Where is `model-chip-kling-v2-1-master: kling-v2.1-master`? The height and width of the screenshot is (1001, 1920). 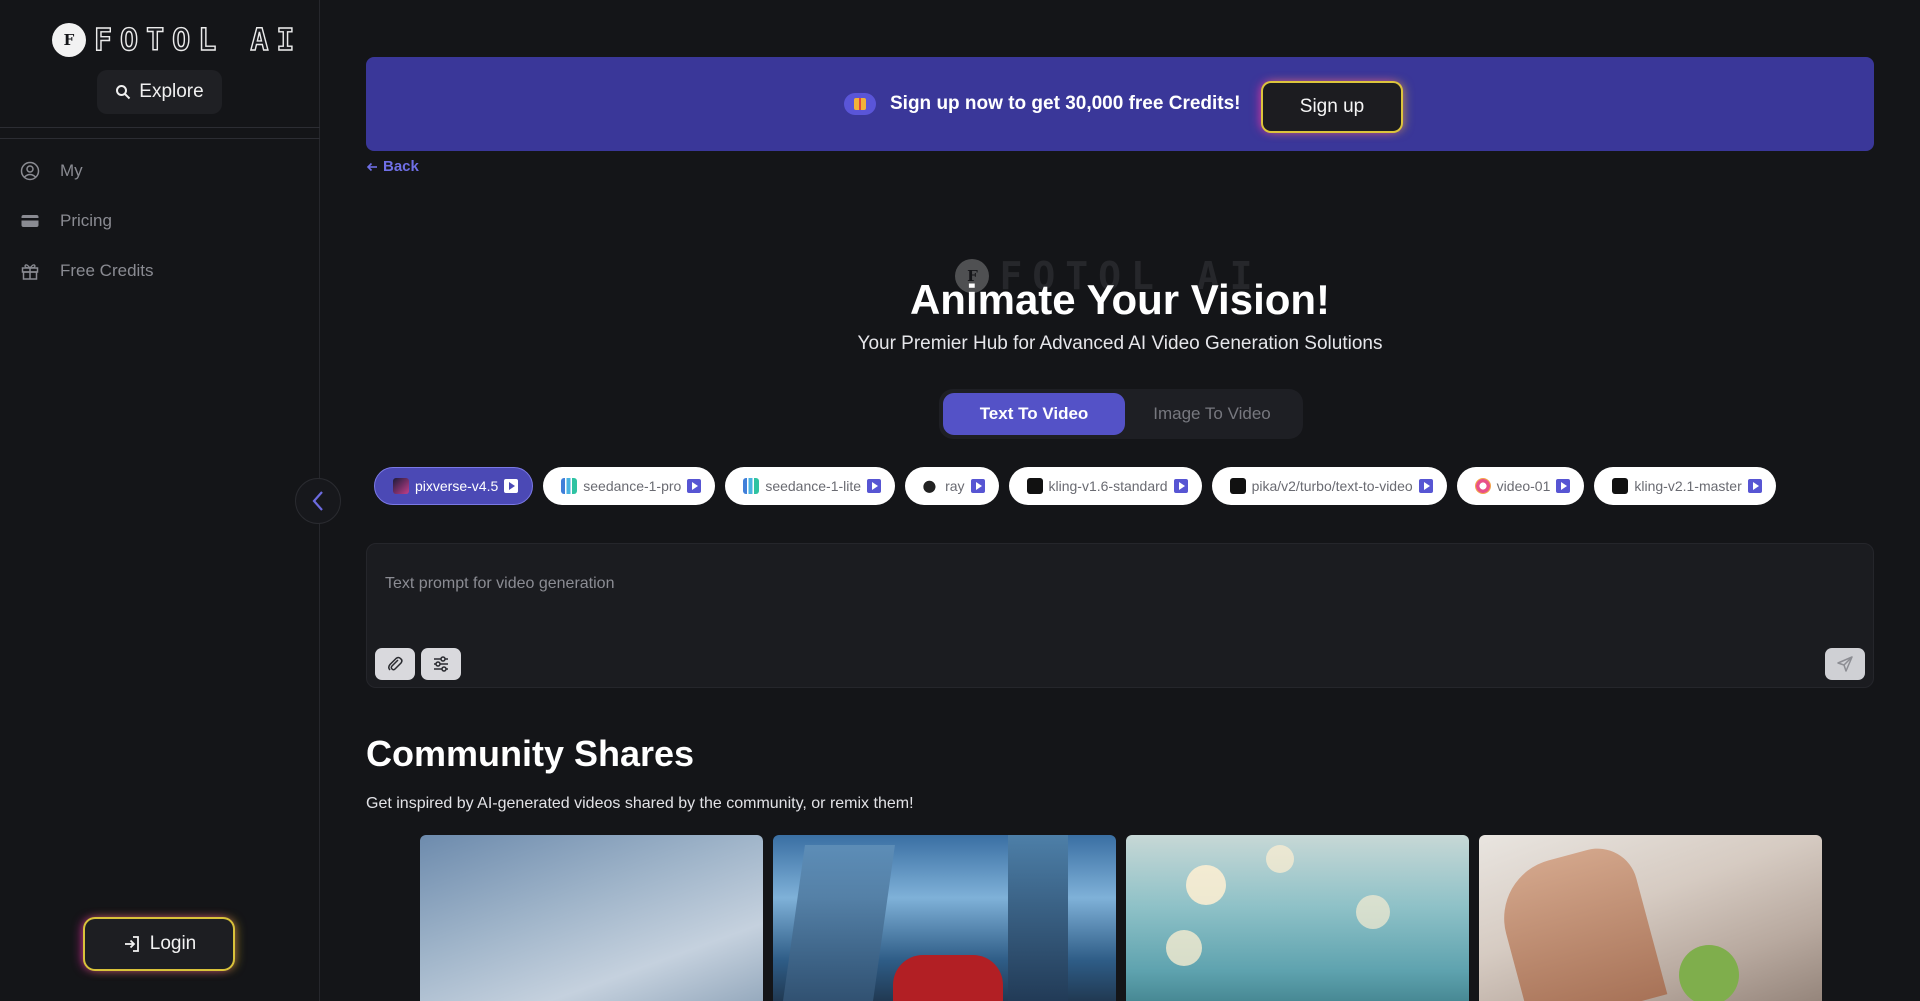 model-chip-kling-v2-1-master: kling-v2.1-master is located at coordinates (1685, 486).